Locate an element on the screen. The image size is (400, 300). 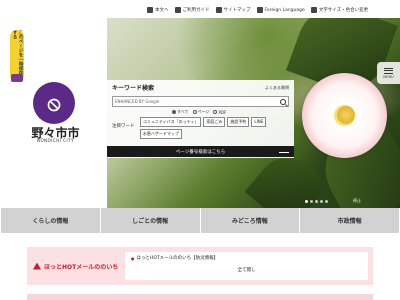
keyword-chip: コミュニティバス「のっティ」 is located at coordinates (170, 122).